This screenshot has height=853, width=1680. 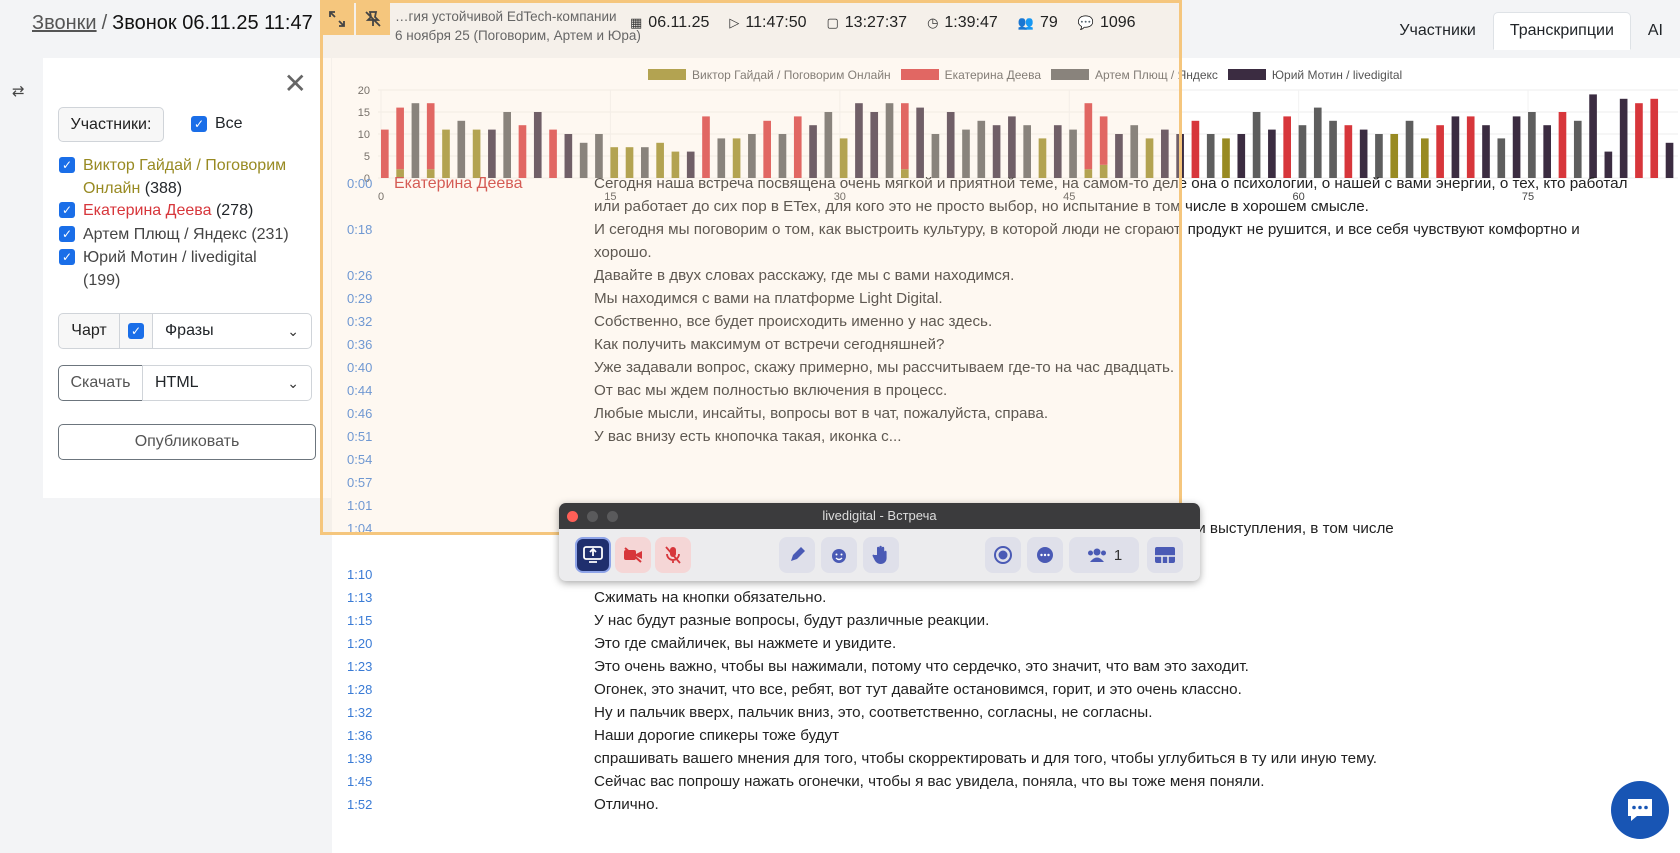 I want to click on breadcrumb-calls-link: Звонки, so click(x=64, y=23).